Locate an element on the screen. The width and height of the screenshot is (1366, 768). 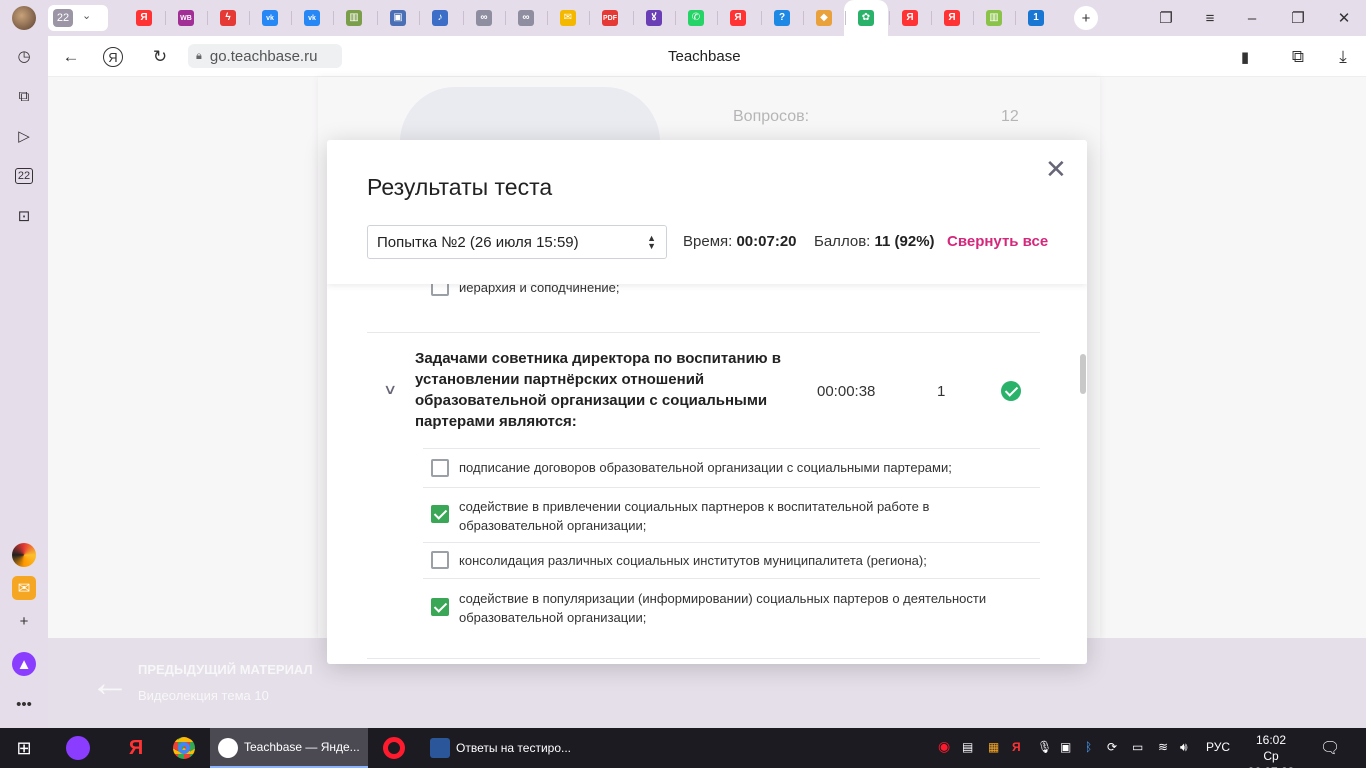
more-button: ••• is located at coordinates (24, 704).